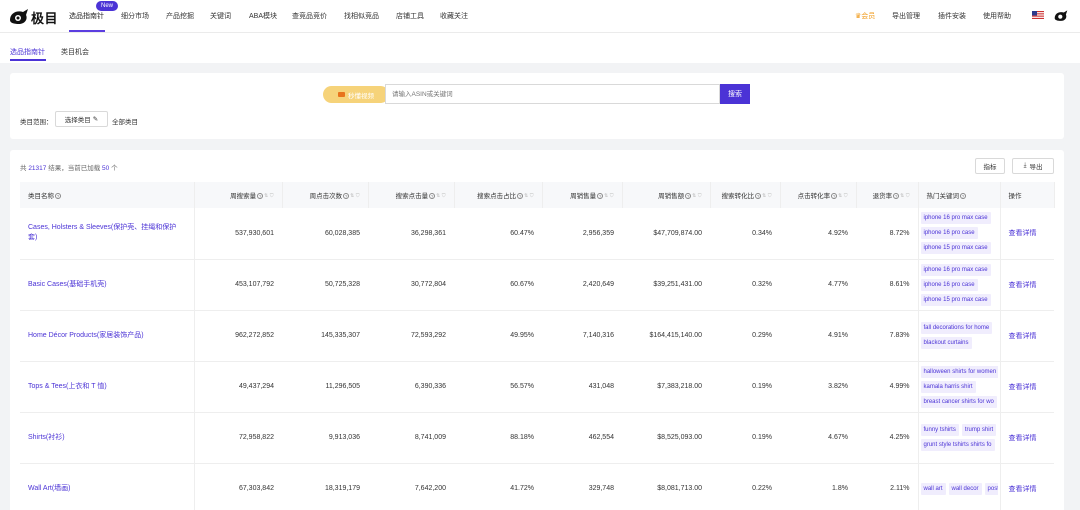 The image size is (1080, 510). Describe the element at coordinates (75, 52) in the screenshot. I see `tab-category-opportunity: 类目机会` at that location.